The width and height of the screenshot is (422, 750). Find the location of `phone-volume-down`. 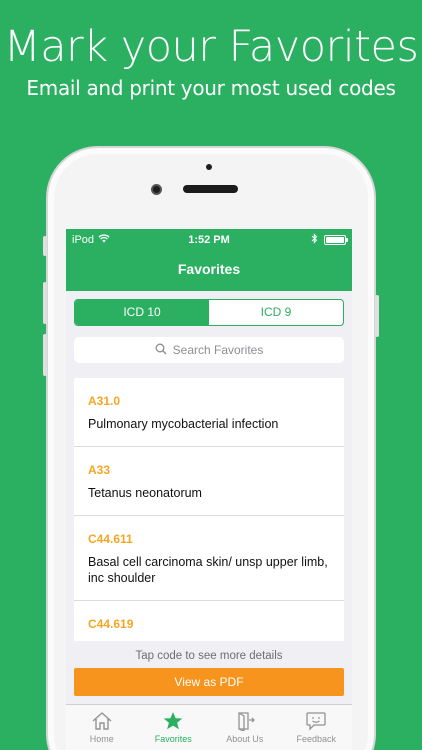

phone-volume-down is located at coordinates (45, 355).